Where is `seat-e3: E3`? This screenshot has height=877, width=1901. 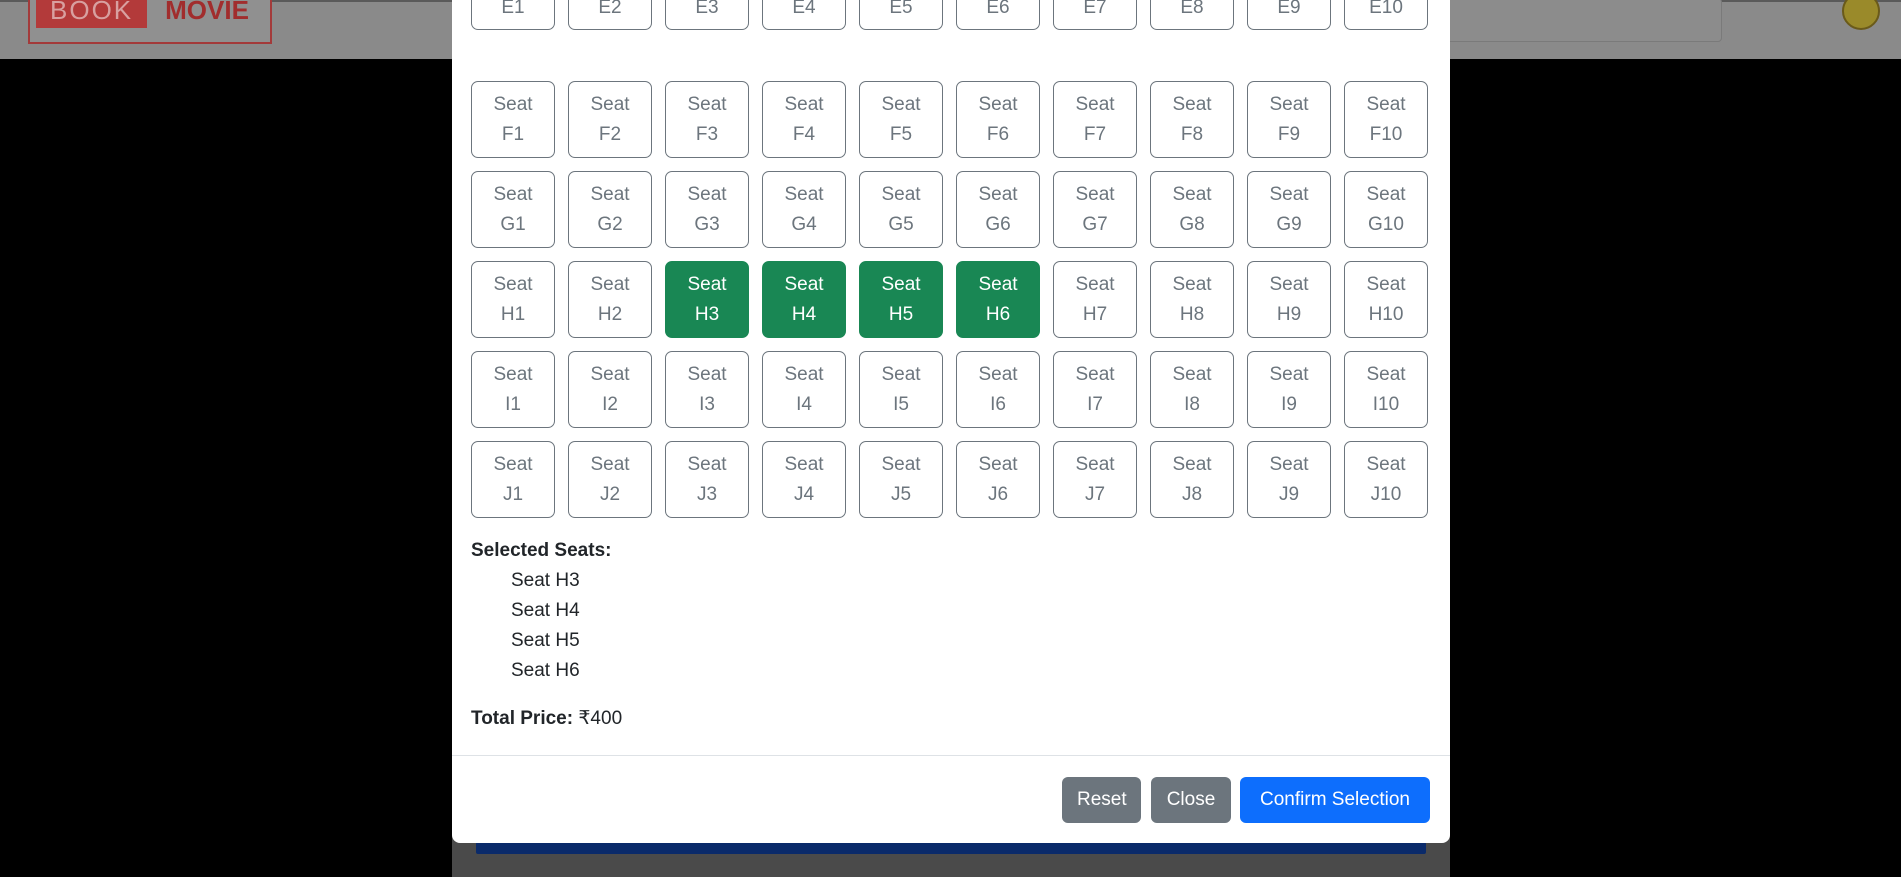 seat-e3: E3 is located at coordinates (707, 15).